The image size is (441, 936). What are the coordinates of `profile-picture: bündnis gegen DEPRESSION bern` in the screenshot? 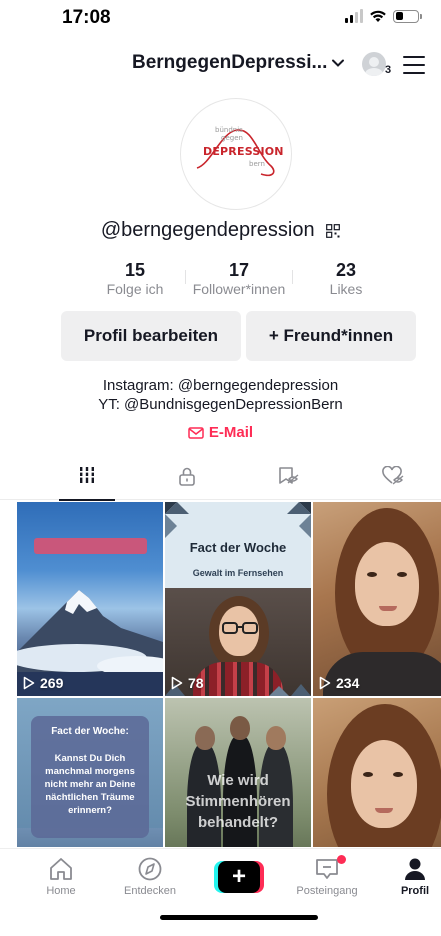 It's located at (236, 154).